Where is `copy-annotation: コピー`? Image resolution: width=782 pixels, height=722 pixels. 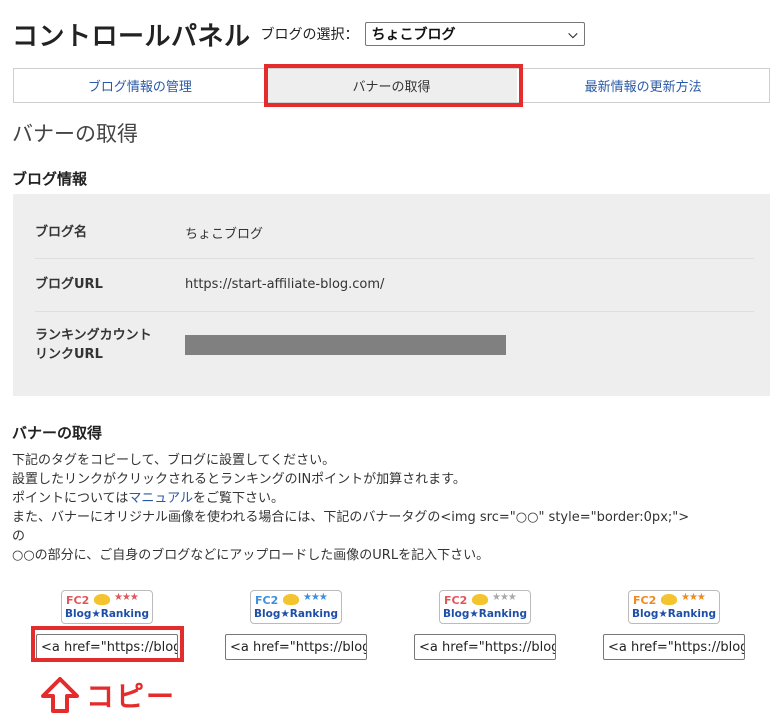 copy-annotation: コピー is located at coordinates (108, 695).